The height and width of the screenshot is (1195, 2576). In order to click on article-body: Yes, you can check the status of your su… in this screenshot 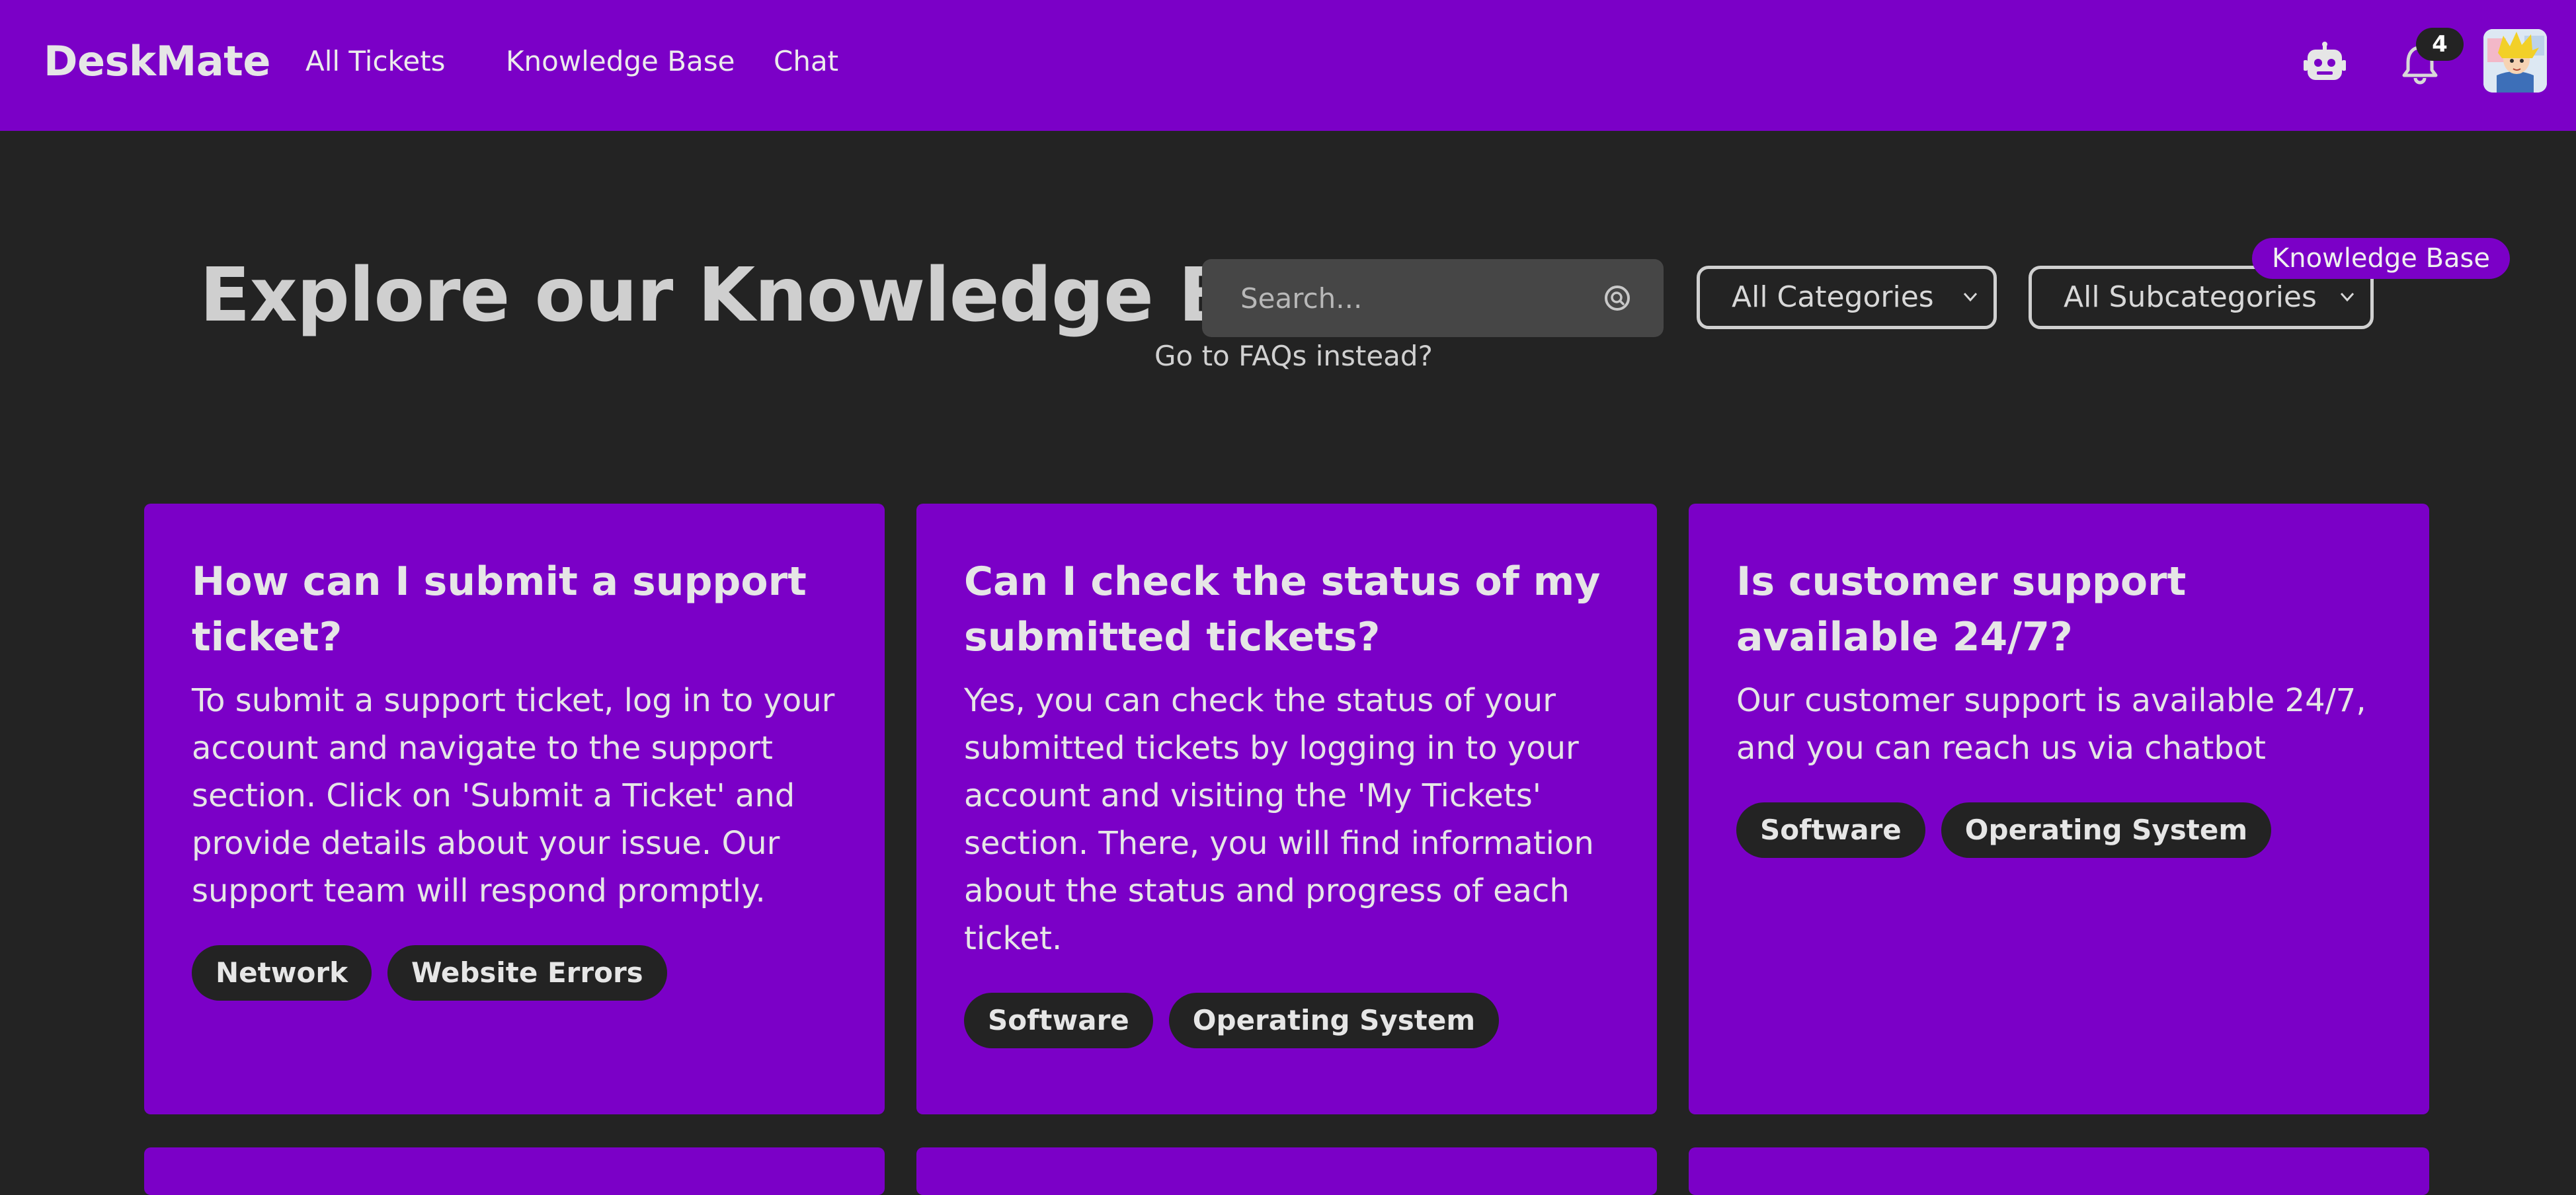, I will do `click(1279, 819)`.